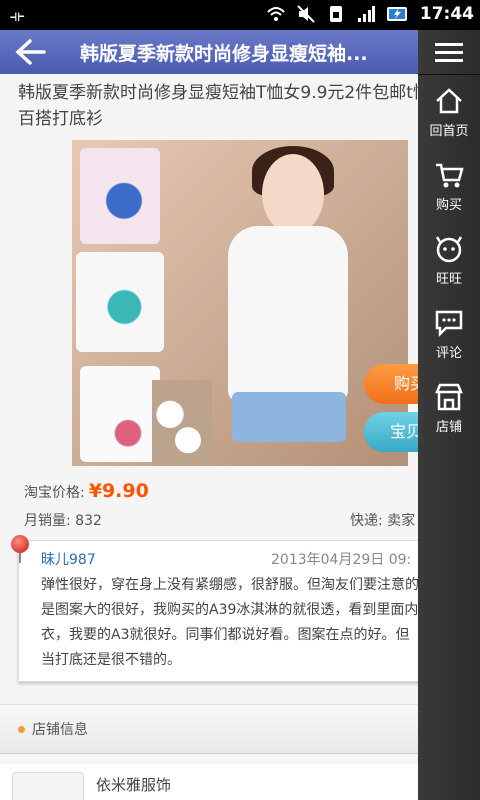 This screenshot has height=800, width=480. What do you see at coordinates (449, 248) in the screenshot?
I see `chat-face-icon` at bounding box center [449, 248].